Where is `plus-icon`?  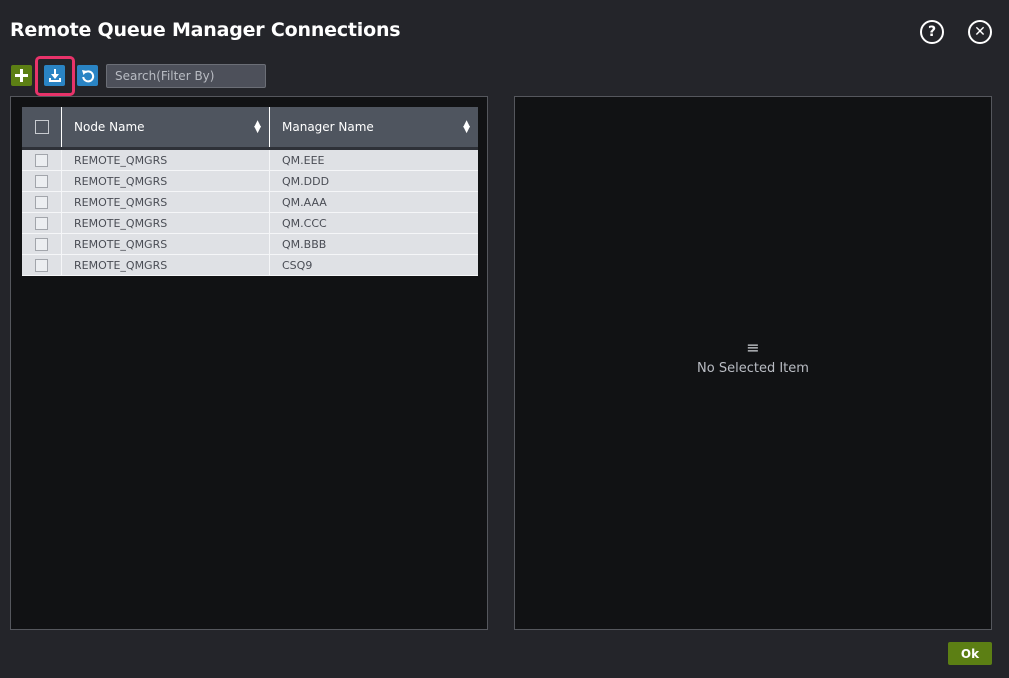
plus-icon is located at coordinates (21, 75).